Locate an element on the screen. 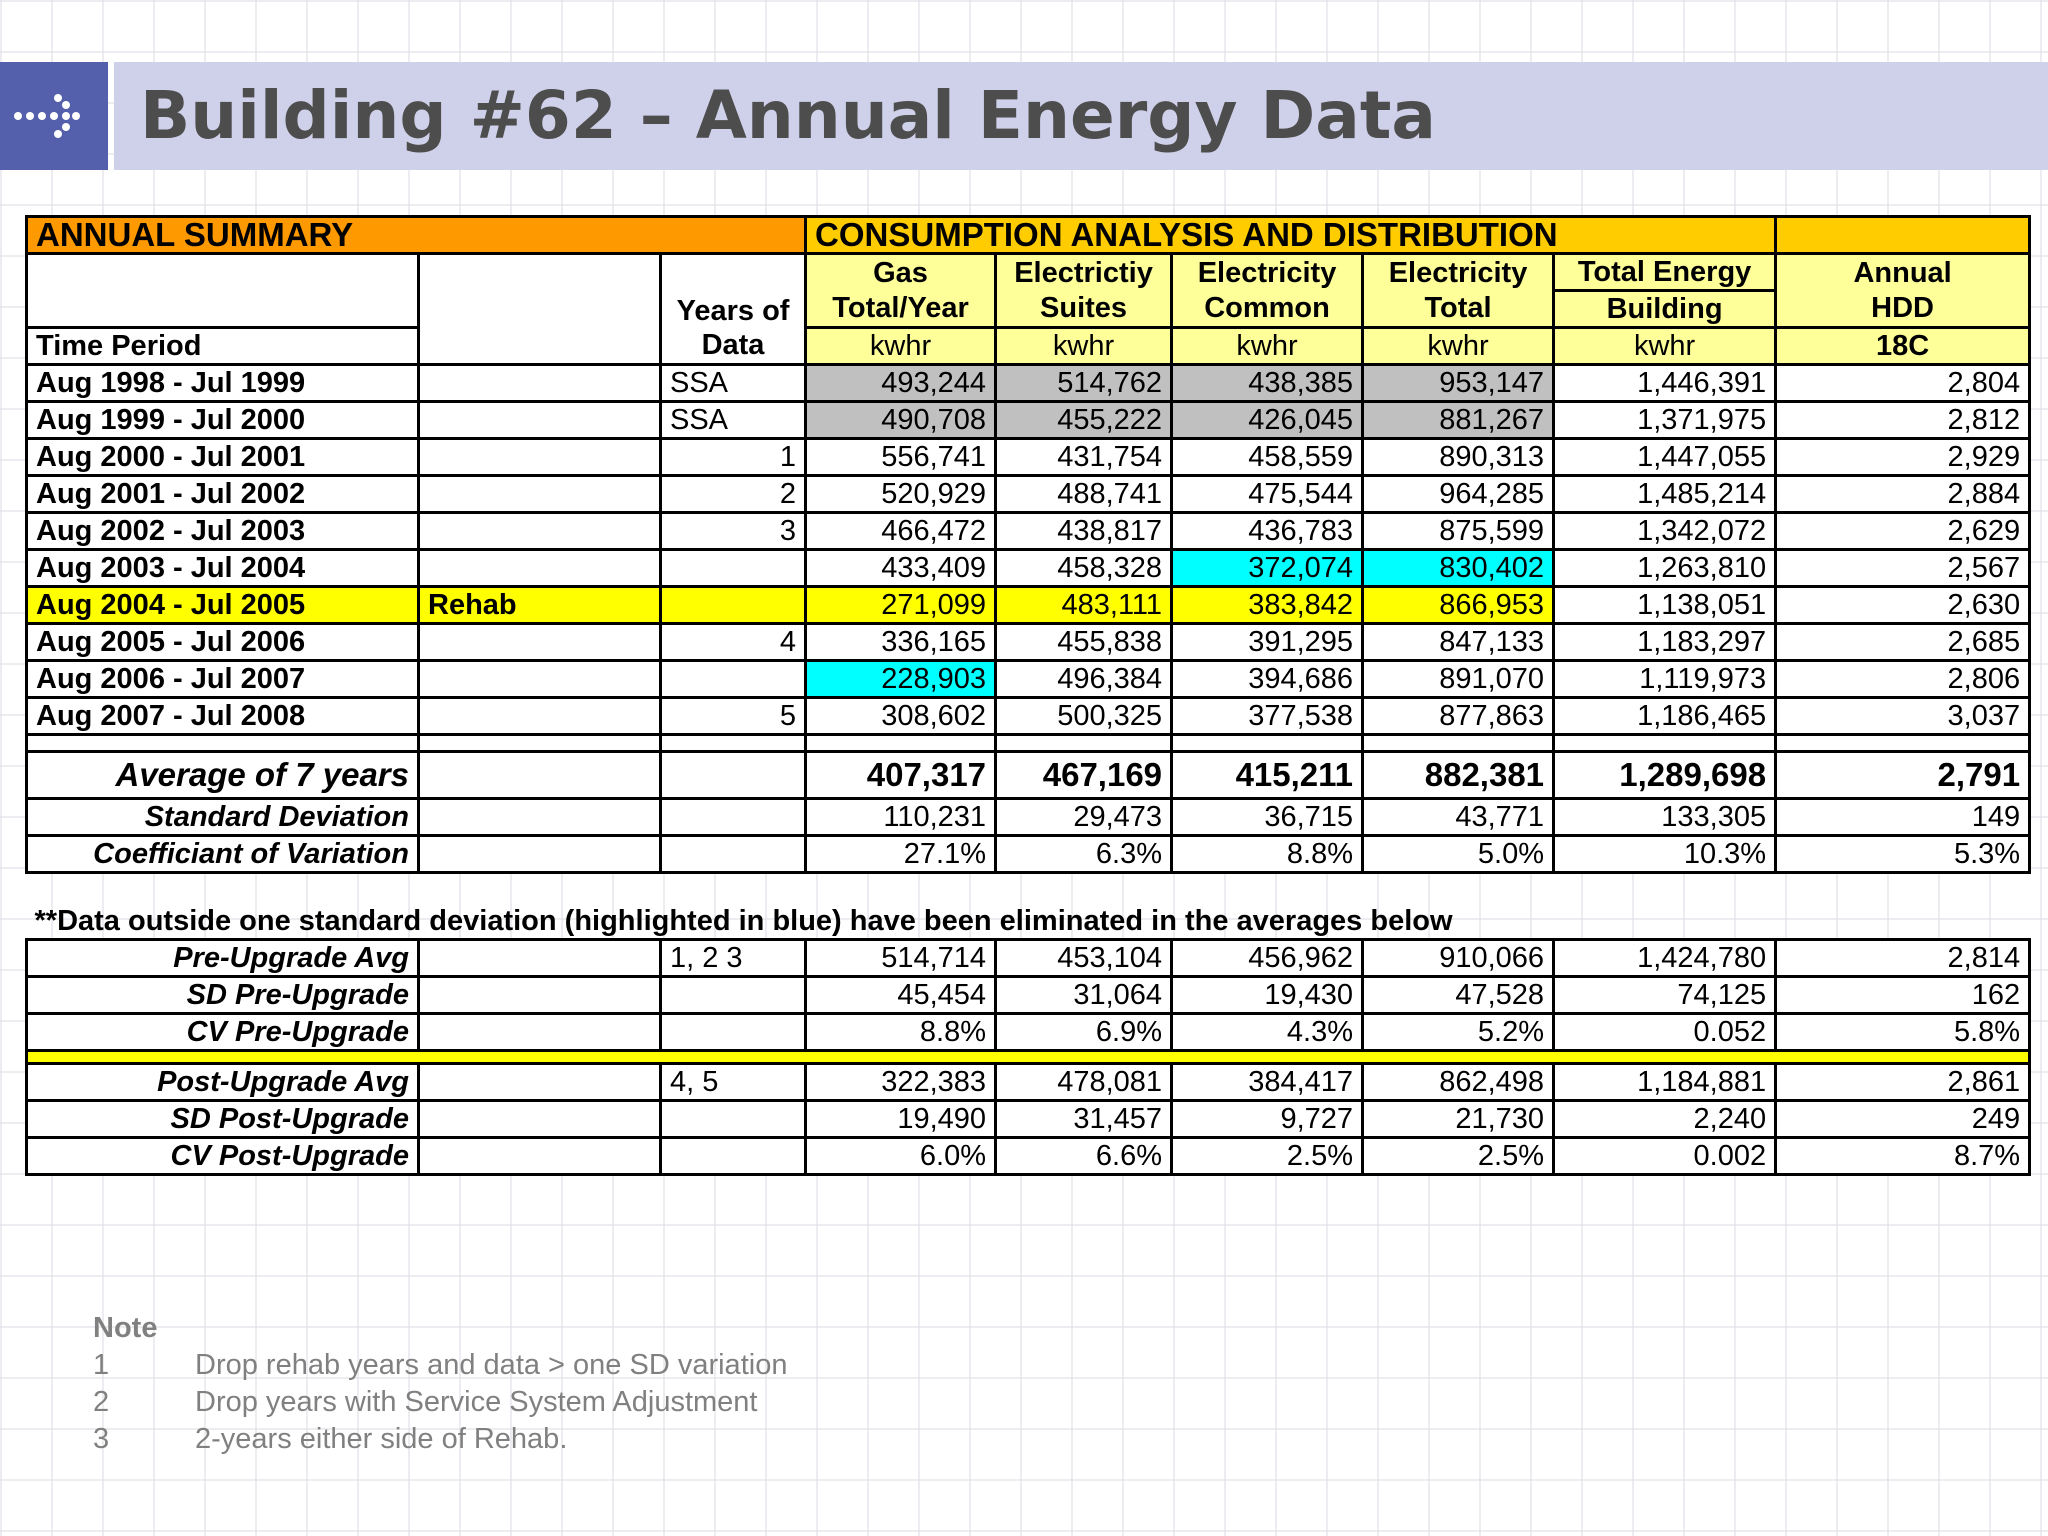 The image size is (2048, 1536). common-cell: 438,385 is located at coordinates (1267, 383).